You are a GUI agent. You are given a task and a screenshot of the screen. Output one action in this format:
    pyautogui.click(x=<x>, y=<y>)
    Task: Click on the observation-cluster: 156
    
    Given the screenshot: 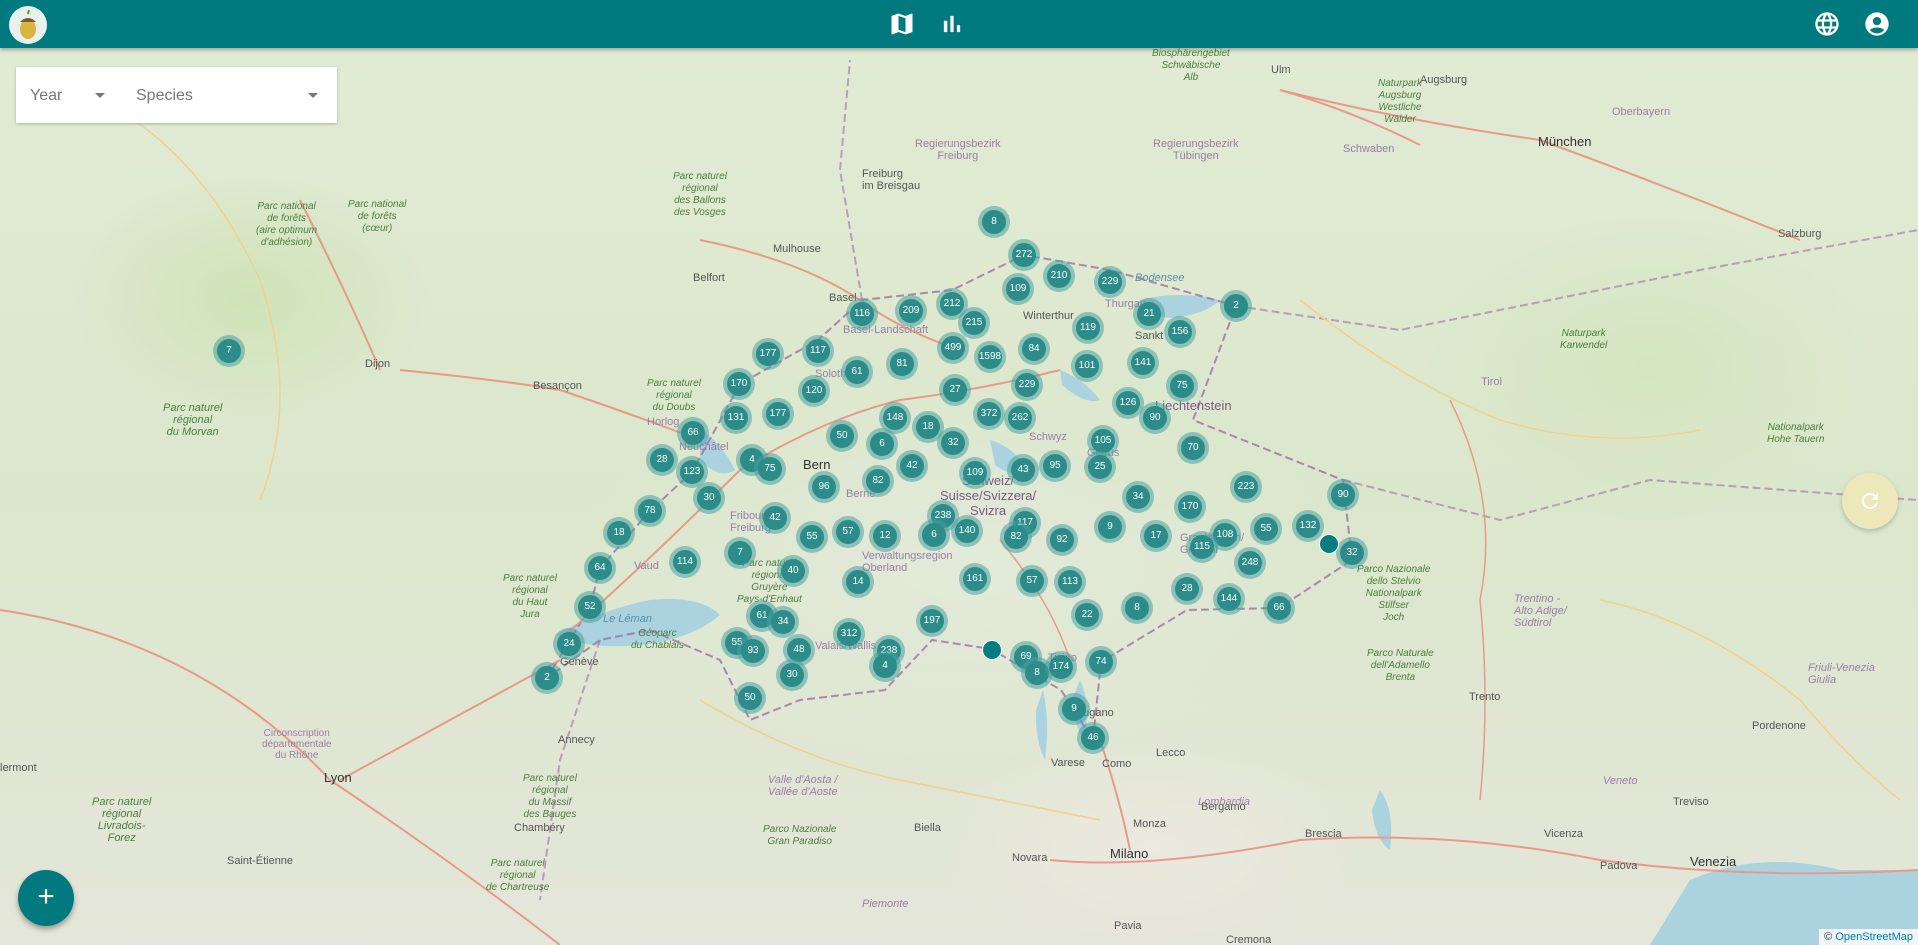 What is the action you would take?
    pyautogui.click(x=1180, y=332)
    